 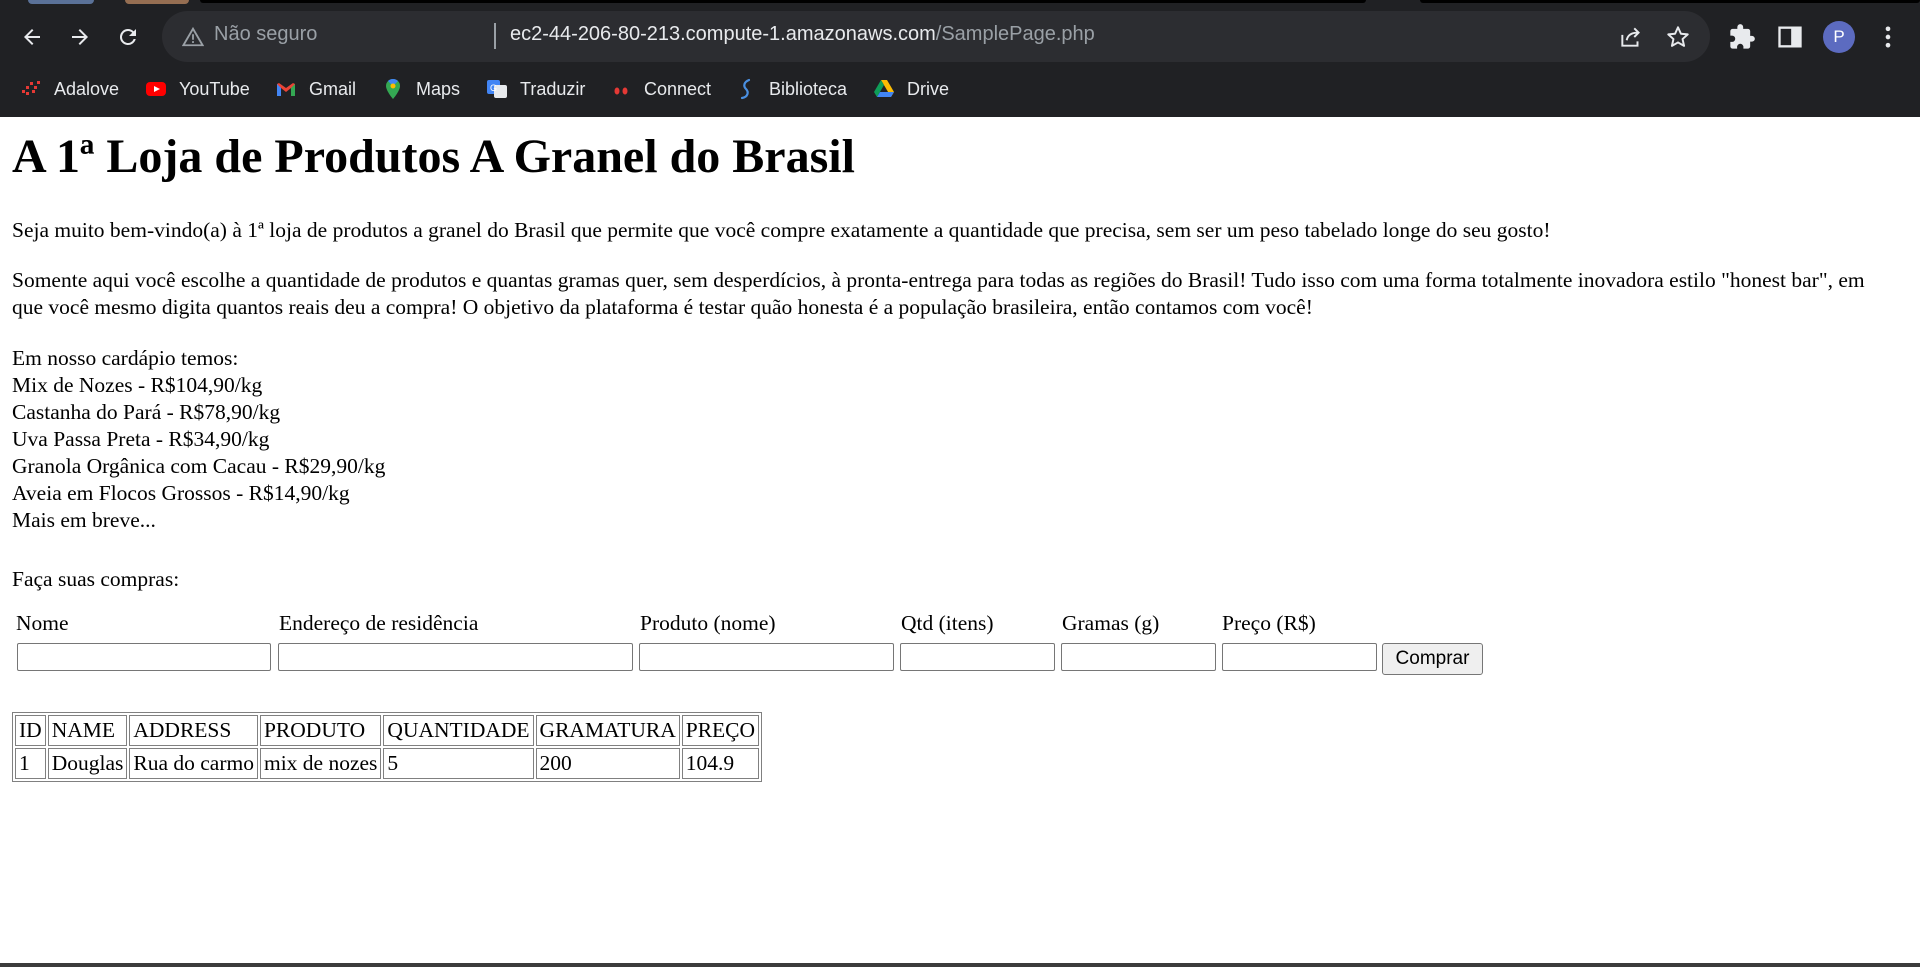 What do you see at coordinates (193, 37) in the screenshot?
I see `warning-icon` at bounding box center [193, 37].